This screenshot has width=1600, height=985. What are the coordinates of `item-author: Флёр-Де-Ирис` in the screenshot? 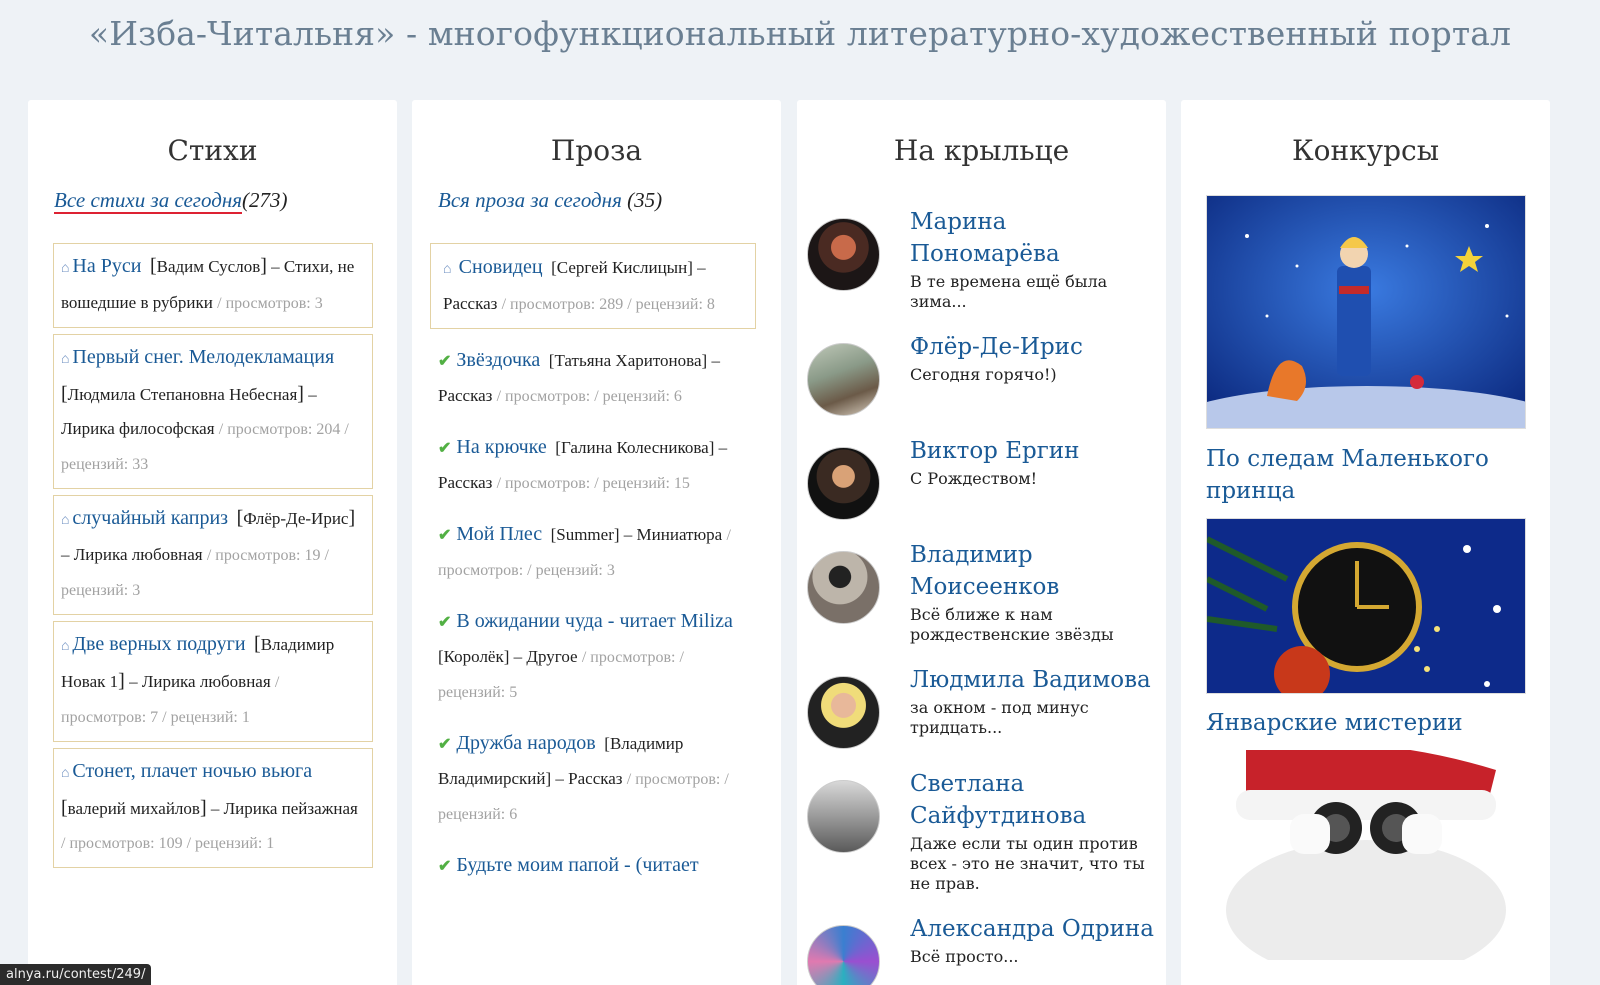 It's located at (295, 518).